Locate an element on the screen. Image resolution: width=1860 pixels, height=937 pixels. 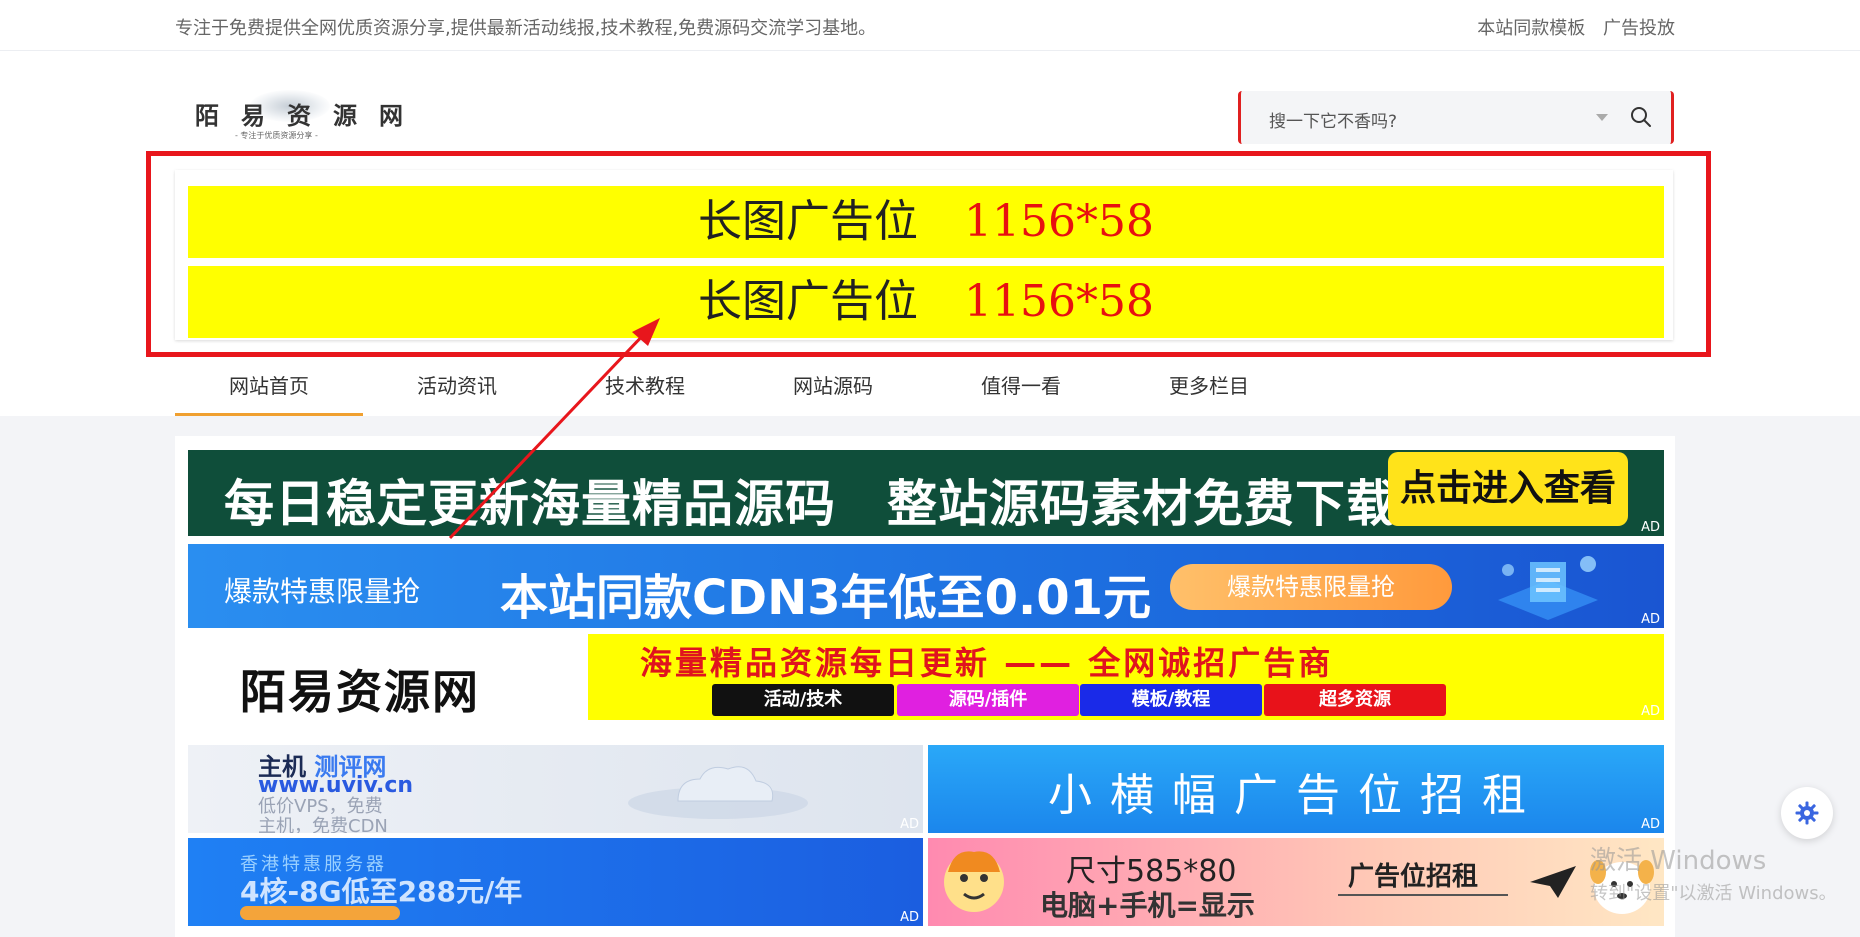
settings-button is located at coordinates (1807, 813).